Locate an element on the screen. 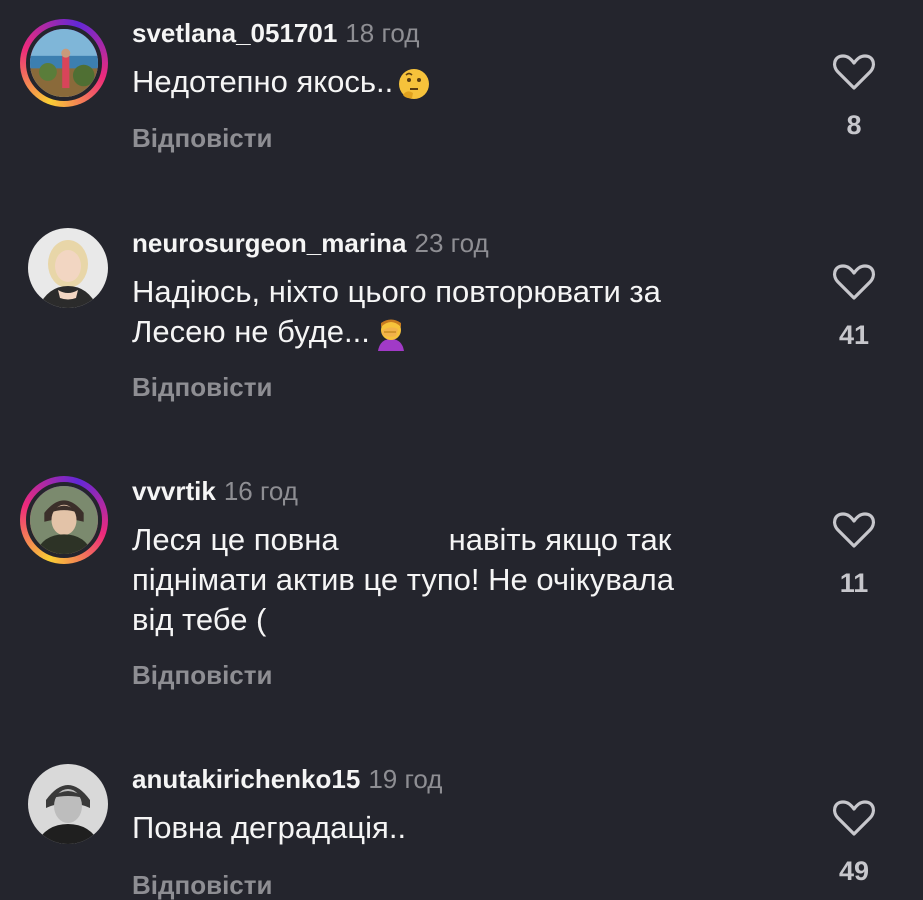 The height and width of the screenshot is (900, 923). comment-header: neurosurgeon_marina 23 год is located at coordinates (310, 243).